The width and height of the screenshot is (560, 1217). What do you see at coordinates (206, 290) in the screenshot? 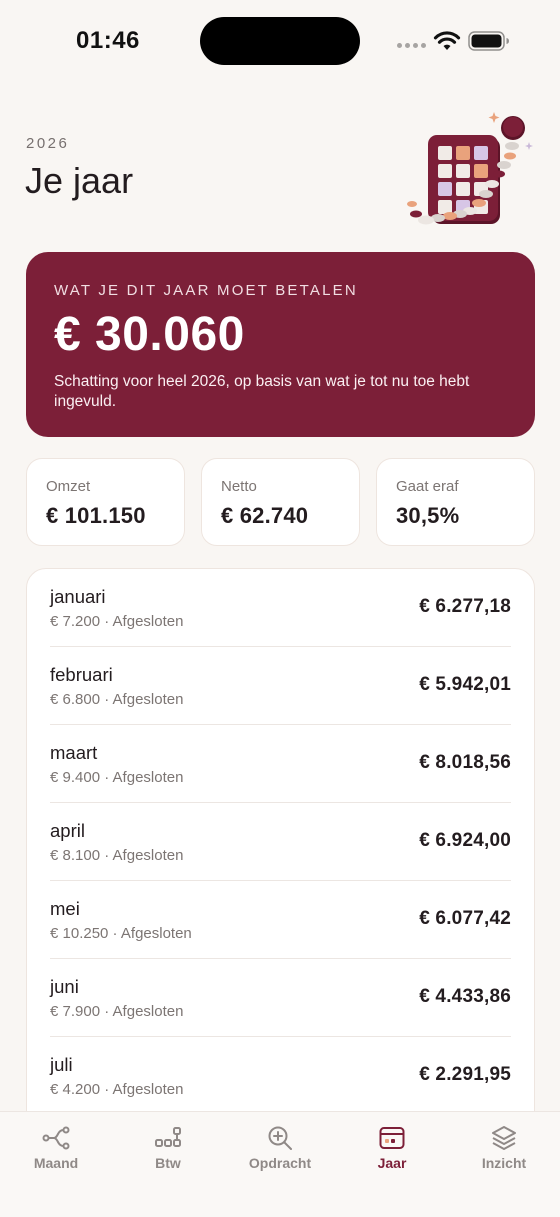
I see `summary-caption: WAT JE DIT JAAR MOET BETALEN` at bounding box center [206, 290].